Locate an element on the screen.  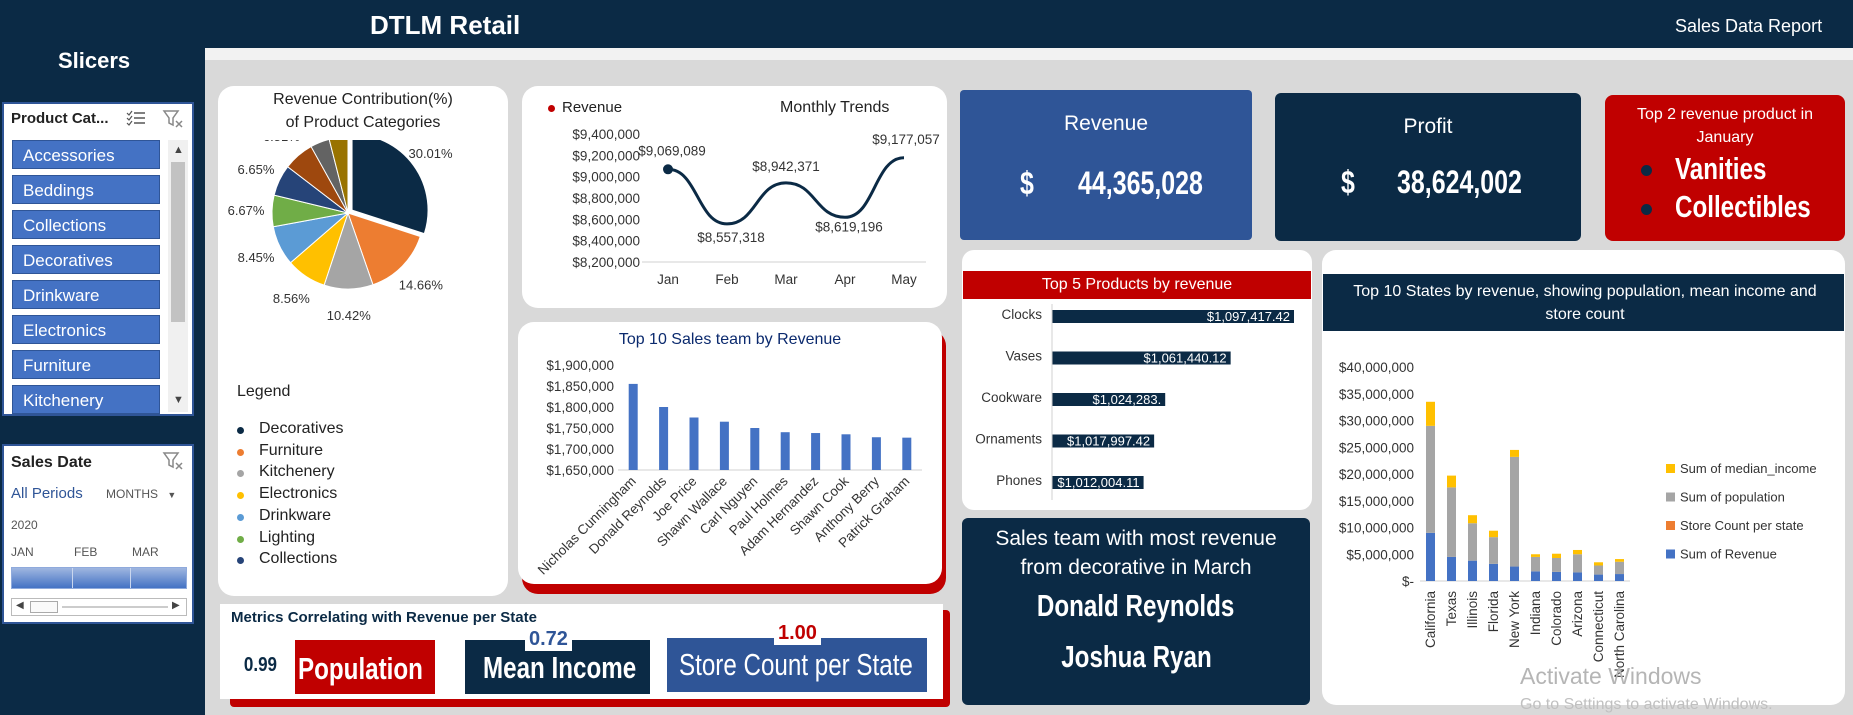
top2-item-1: Vanities is located at coordinates (1721, 168).